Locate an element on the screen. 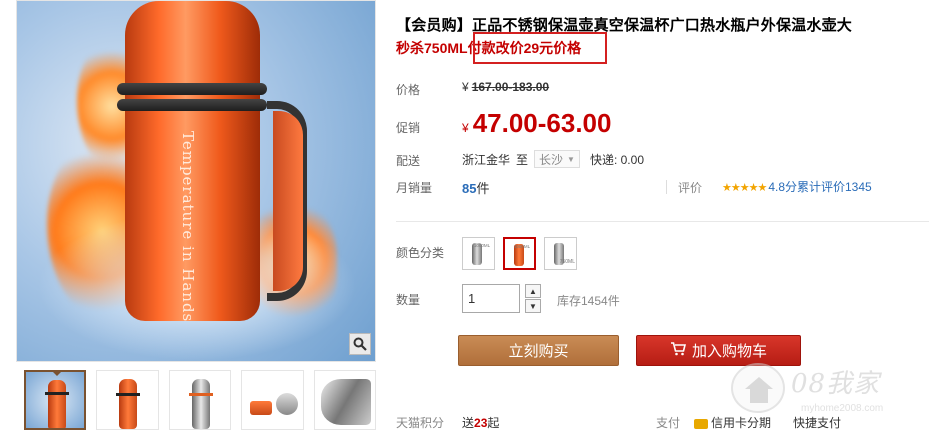 The height and width of the screenshot is (430, 929). buy-now-label: 立刻购买 is located at coordinates (538, 351).